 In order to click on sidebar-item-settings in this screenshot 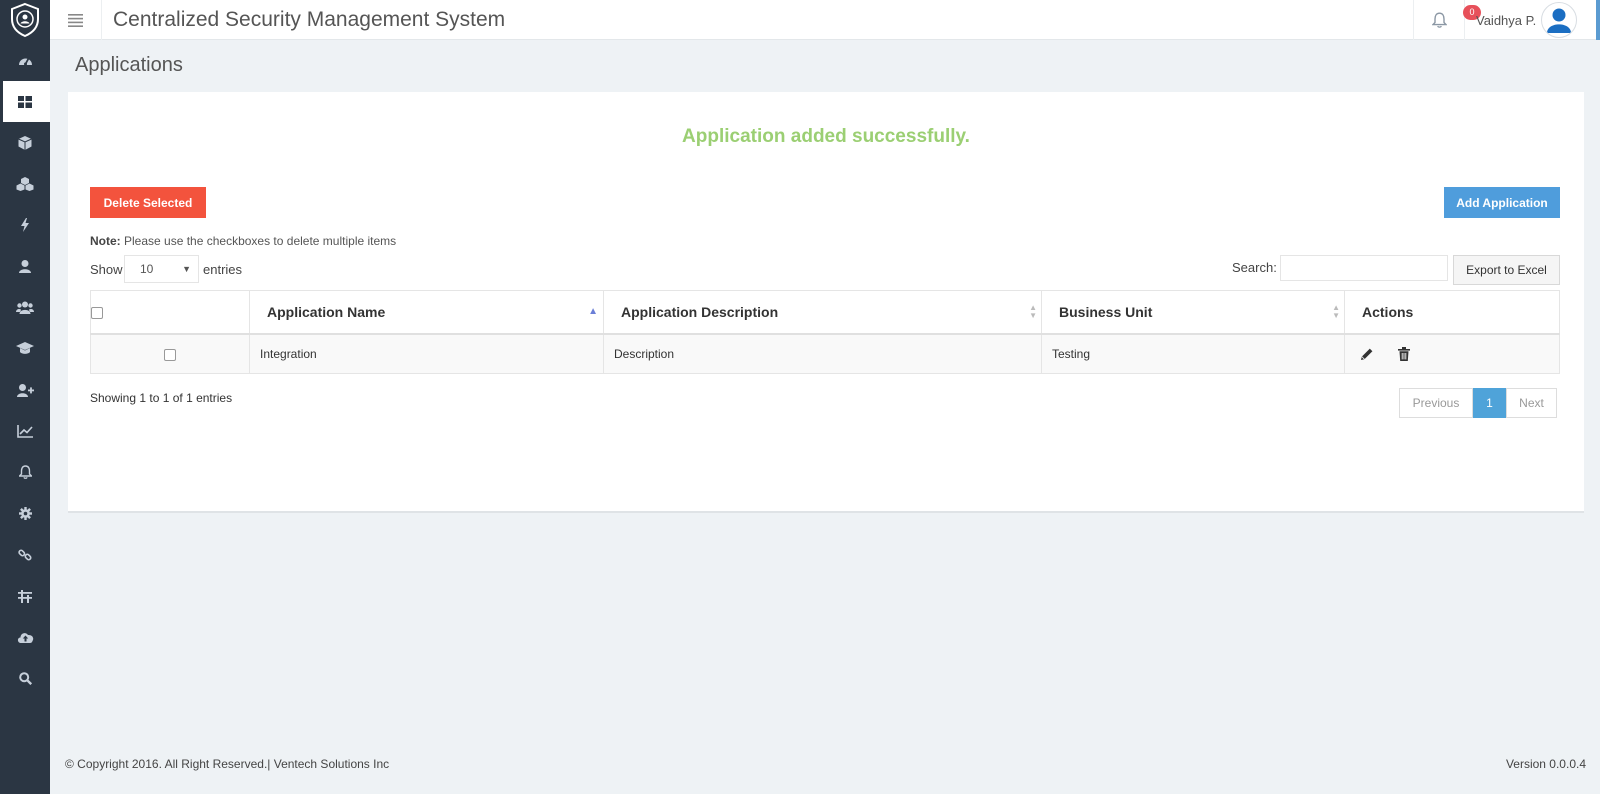, I will do `click(25, 513)`.